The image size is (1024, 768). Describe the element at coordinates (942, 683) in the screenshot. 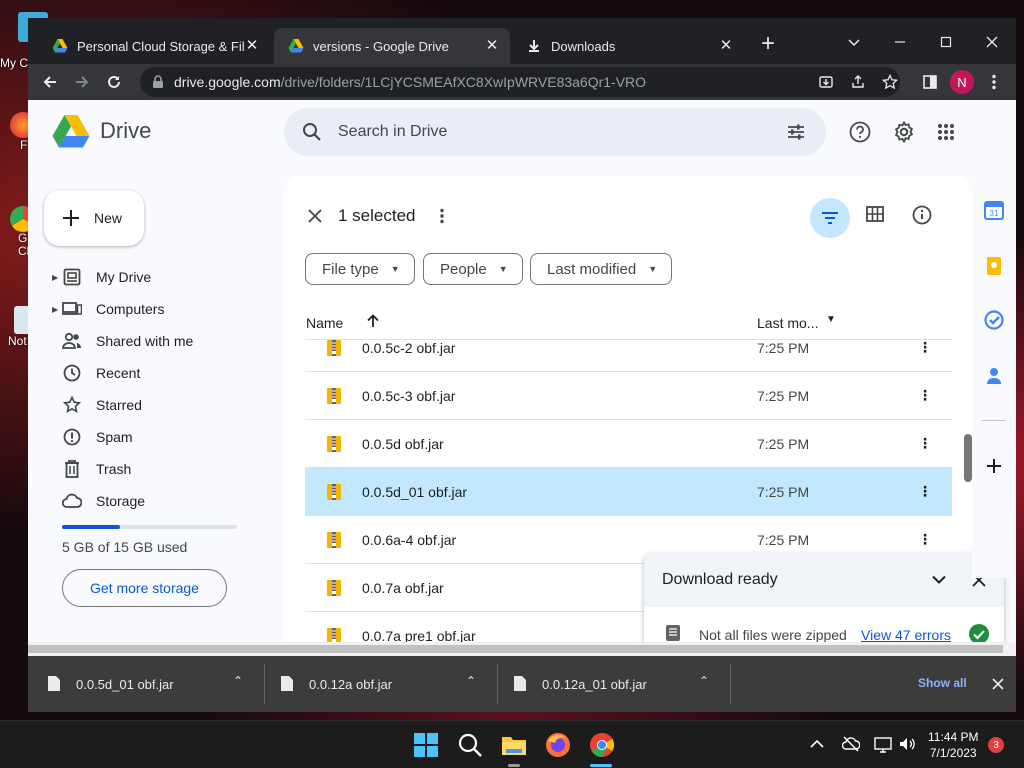

I see `show-all-button: Show all` at that location.